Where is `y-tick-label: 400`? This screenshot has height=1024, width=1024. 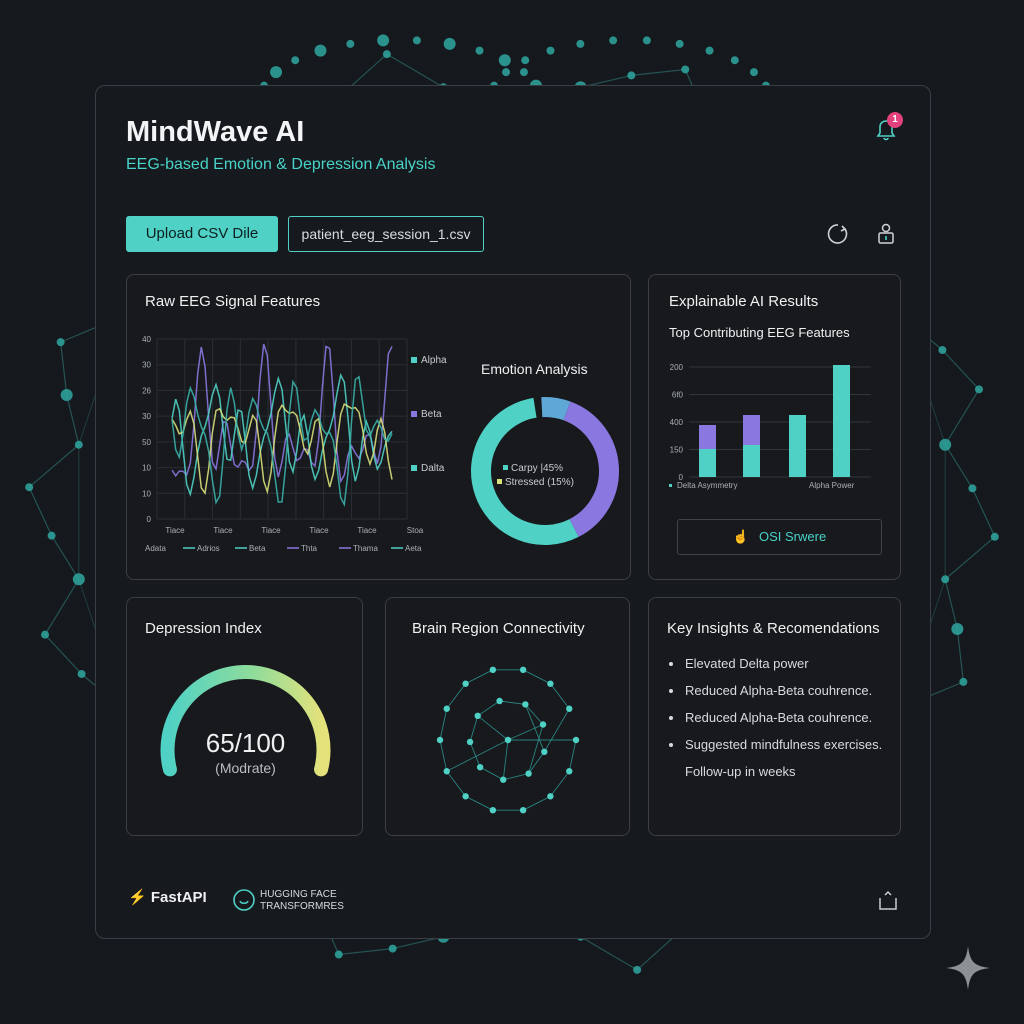 y-tick-label: 400 is located at coordinates (677, 422).